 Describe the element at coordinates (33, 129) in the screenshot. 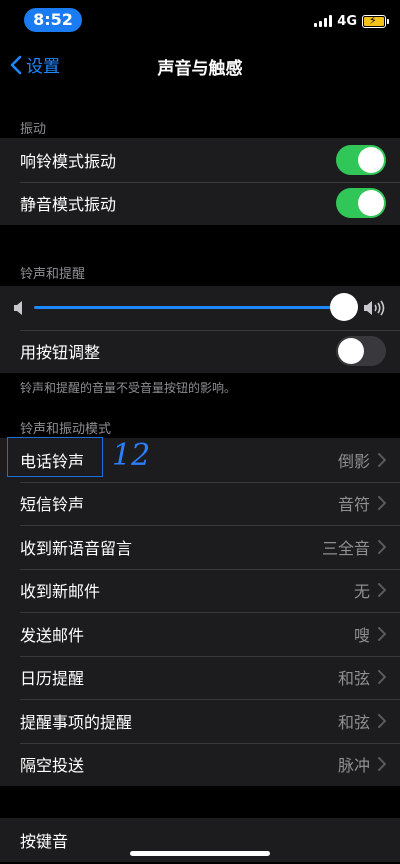

I see `section-header-vibration: 振动` at that location.